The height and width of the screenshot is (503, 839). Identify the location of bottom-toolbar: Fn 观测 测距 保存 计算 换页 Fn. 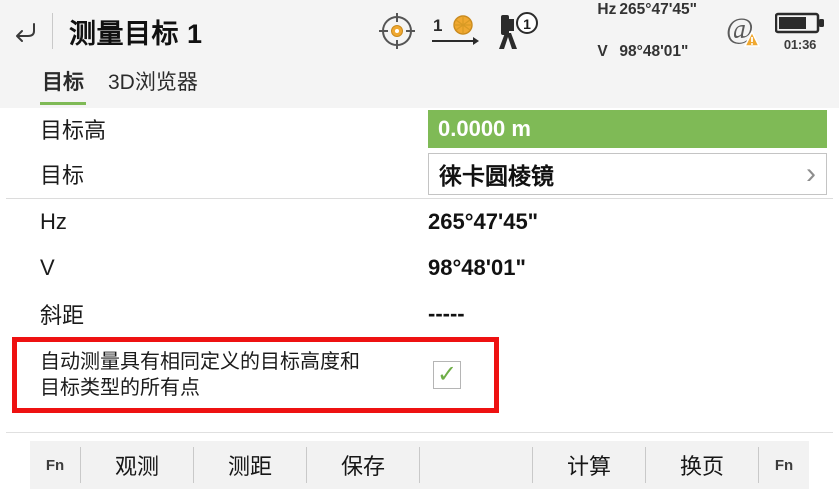
(419, 465).